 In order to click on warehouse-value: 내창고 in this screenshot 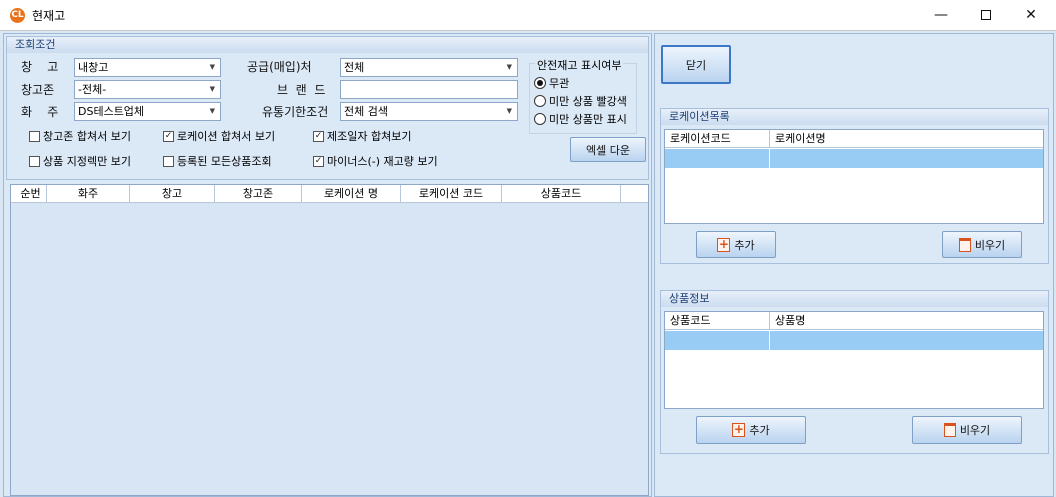, I will do `click(93, 67)`.